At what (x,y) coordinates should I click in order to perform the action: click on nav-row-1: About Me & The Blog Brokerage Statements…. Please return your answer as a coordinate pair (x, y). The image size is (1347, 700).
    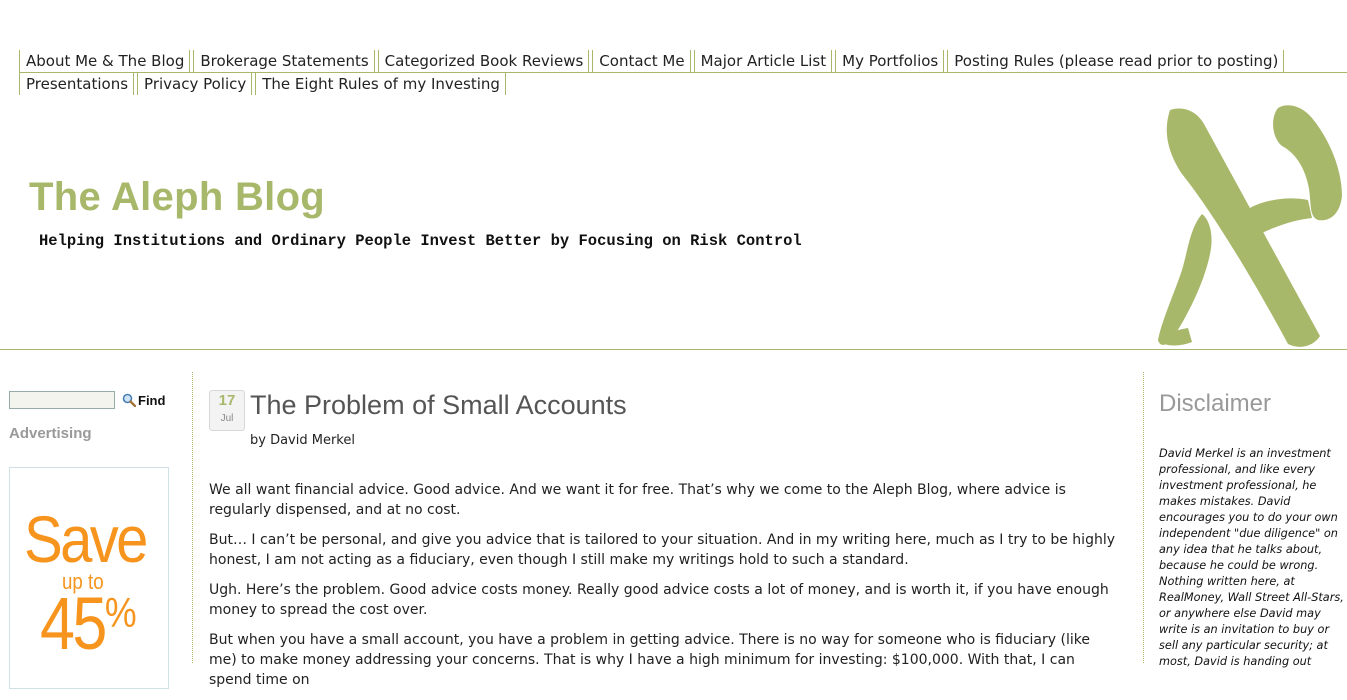
    Looking at the image, I should click on (683, 61).